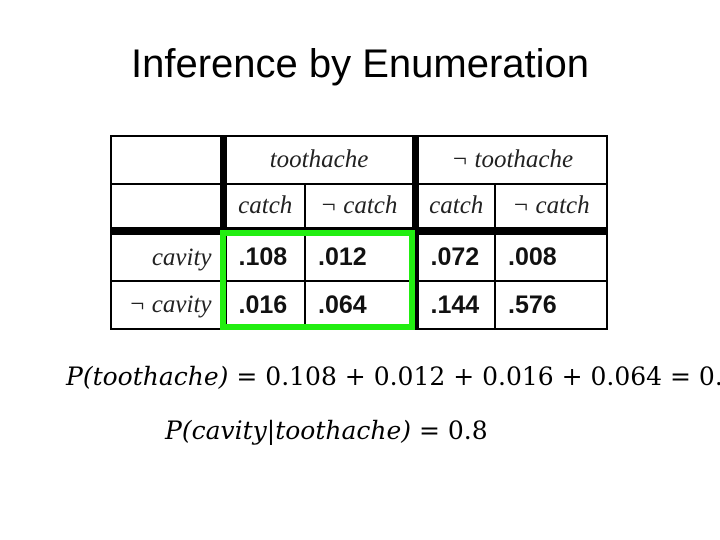 The width and height of the screenshot is (720, 540). I want to click on slide-title: Inference by Enumeration, so click(360, 64).